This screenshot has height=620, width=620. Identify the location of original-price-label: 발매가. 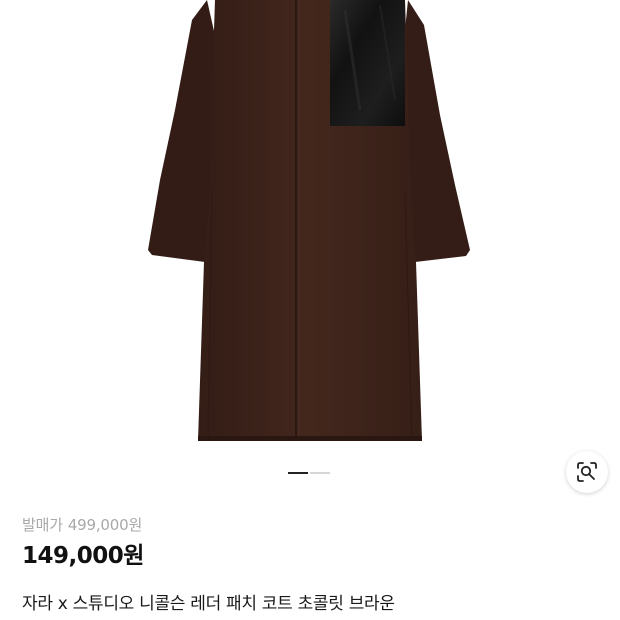
(42, 525).